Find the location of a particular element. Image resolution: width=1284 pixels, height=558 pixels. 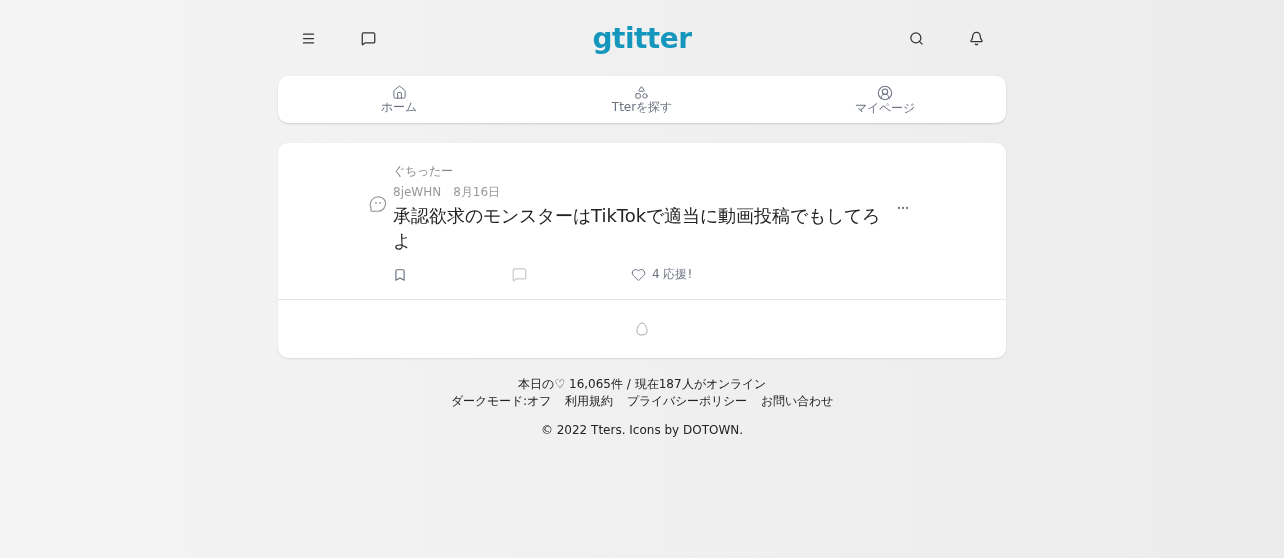

nav-tab: Tterを探す is located at coordinates (642, 99).